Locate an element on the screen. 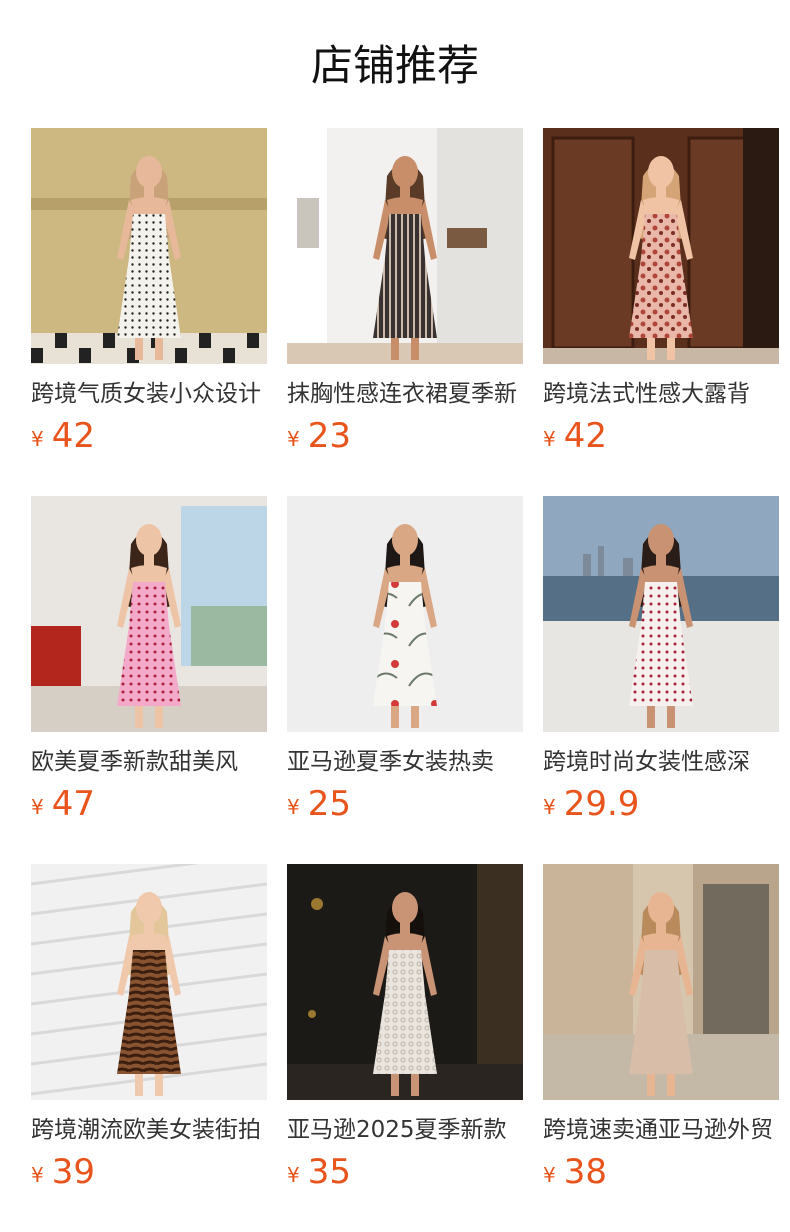 This screenshot has height=1232, width=790. product-name: 跨境法式性感大露背 is located at coordinates (661, 394).